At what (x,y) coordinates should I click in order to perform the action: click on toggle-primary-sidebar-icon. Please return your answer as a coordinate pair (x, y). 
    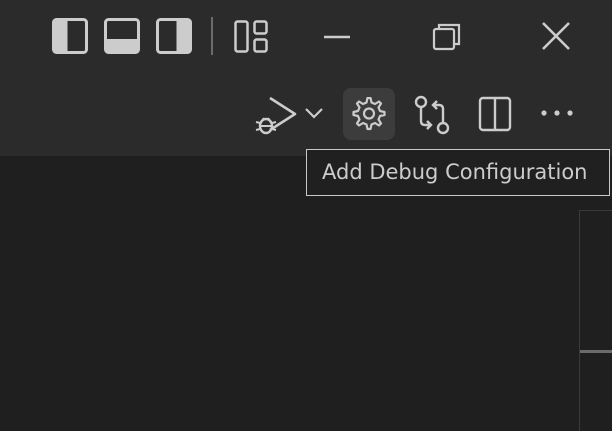
    Looking at the image, I should click on (70, 36).